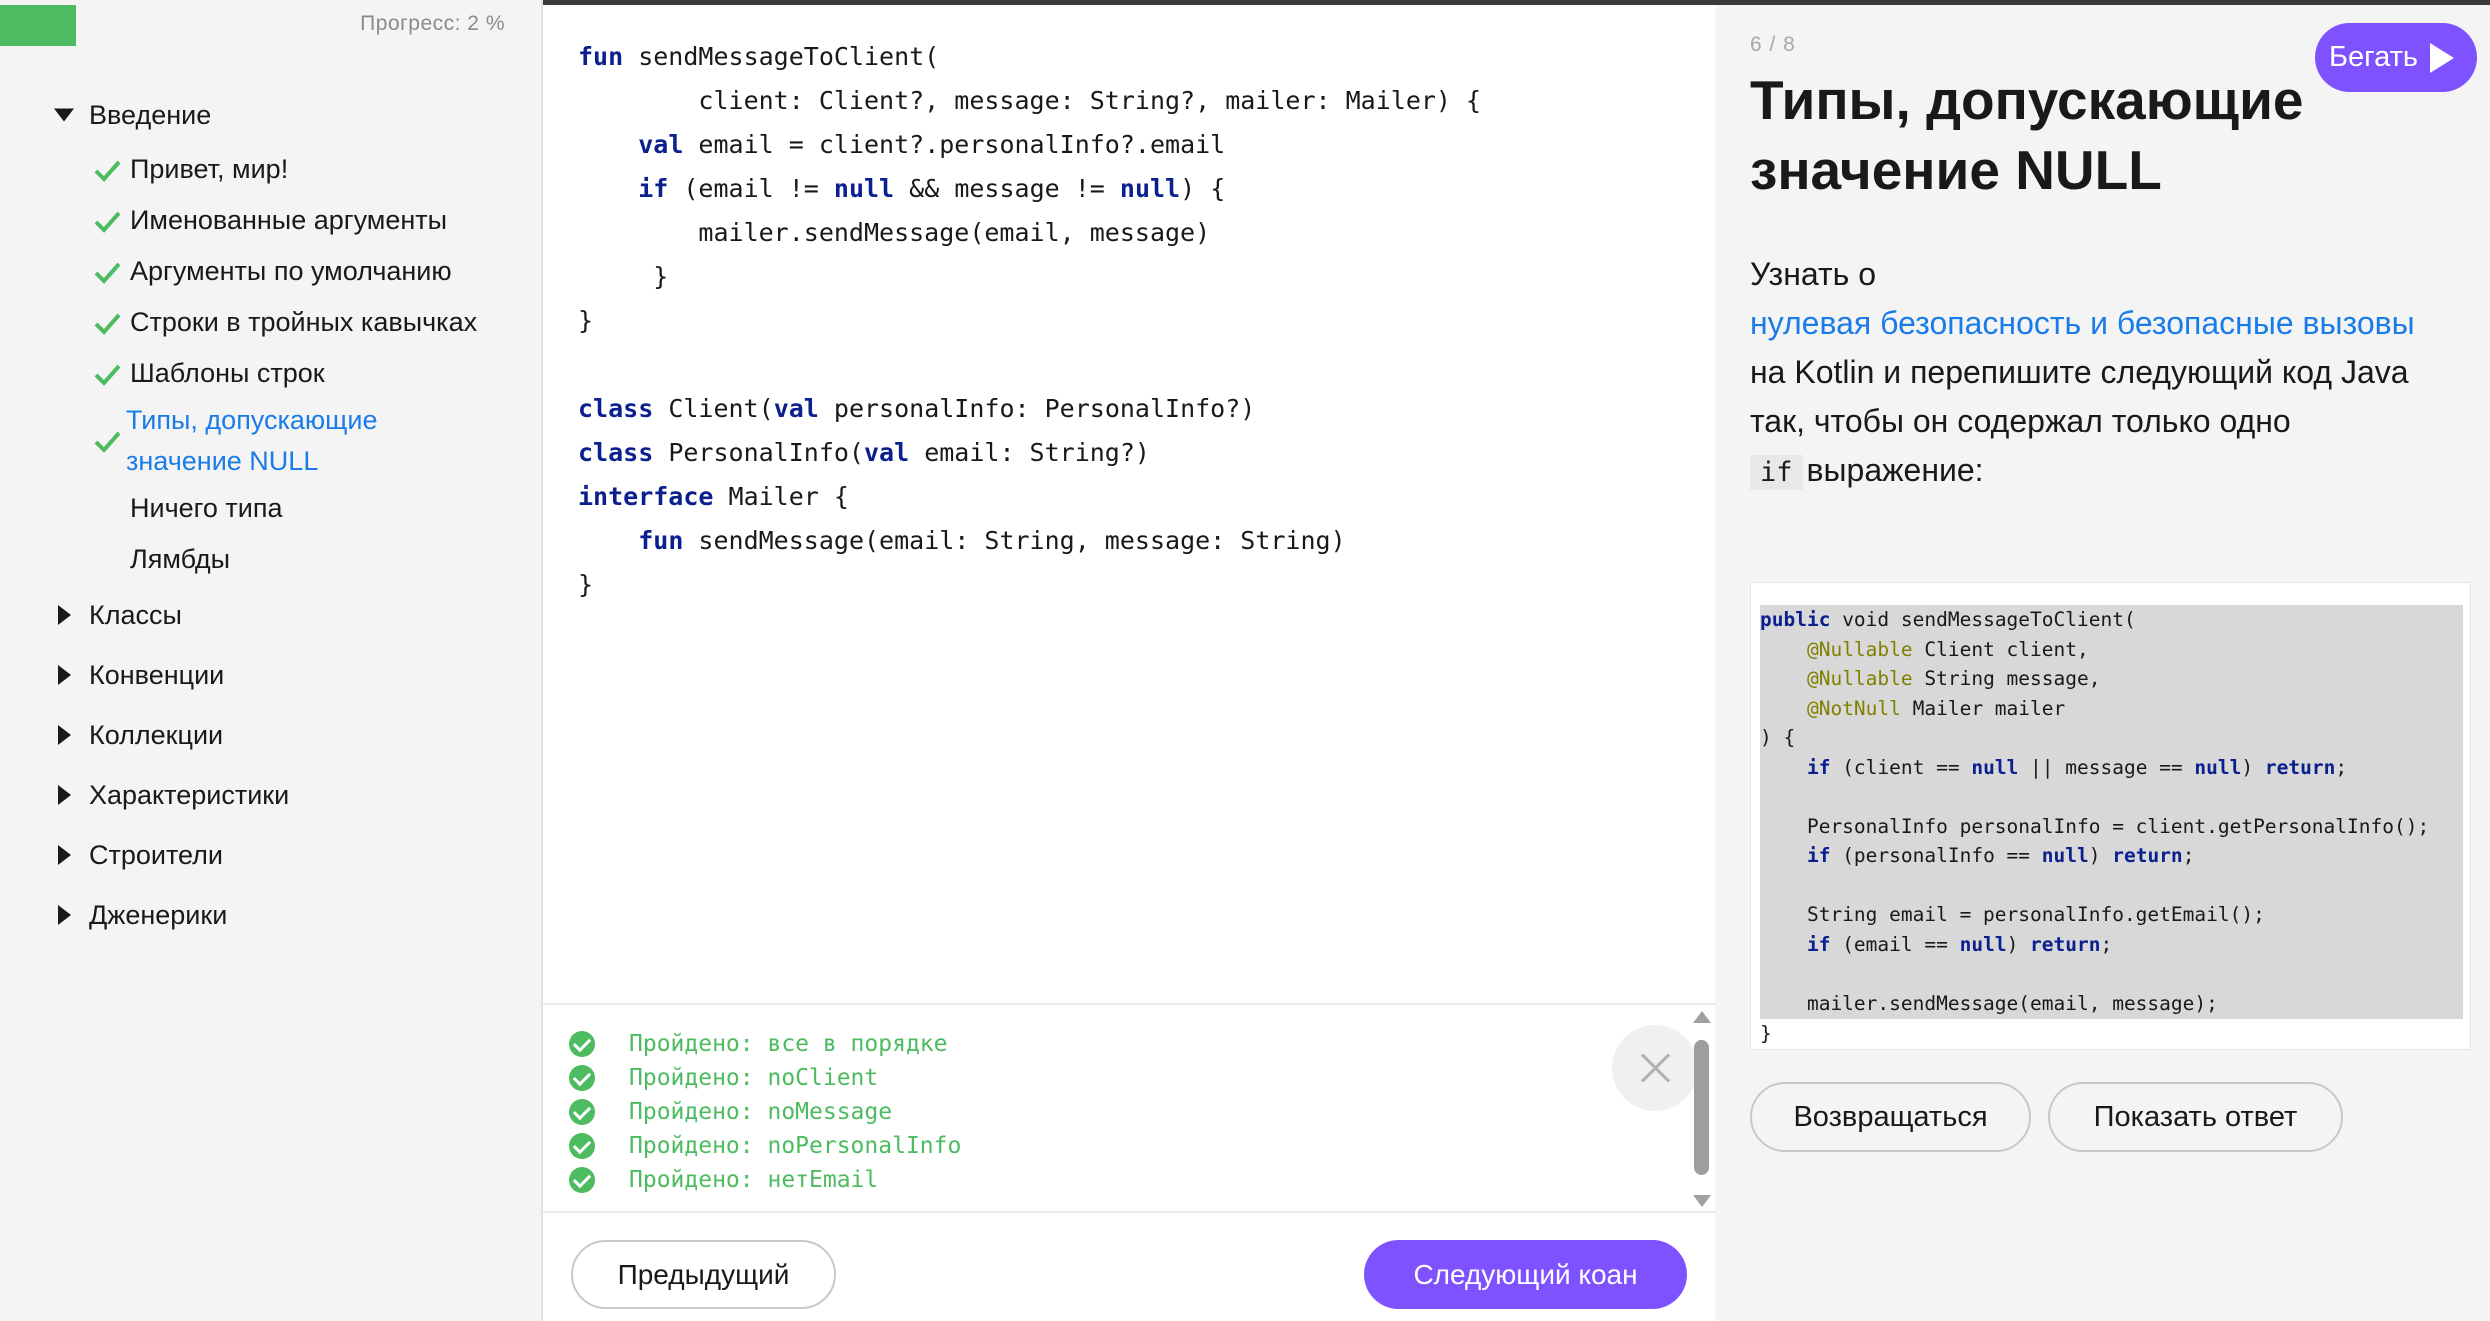 The height and width of the screenshot is (1321, 2490). I want to click on inline-code: if, so click(1776, 472).